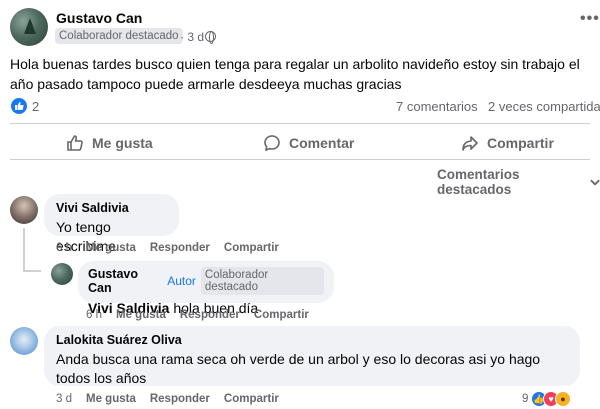 This screenshot has width=600, height=409. Describe the element at coordinates (551, 399) in the screenshot. I see `comment-reactions: 👍 ♥ ●` at that location.